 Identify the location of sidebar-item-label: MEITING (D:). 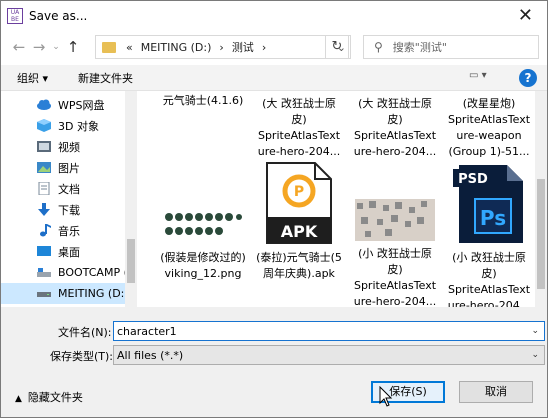
(91, 293).